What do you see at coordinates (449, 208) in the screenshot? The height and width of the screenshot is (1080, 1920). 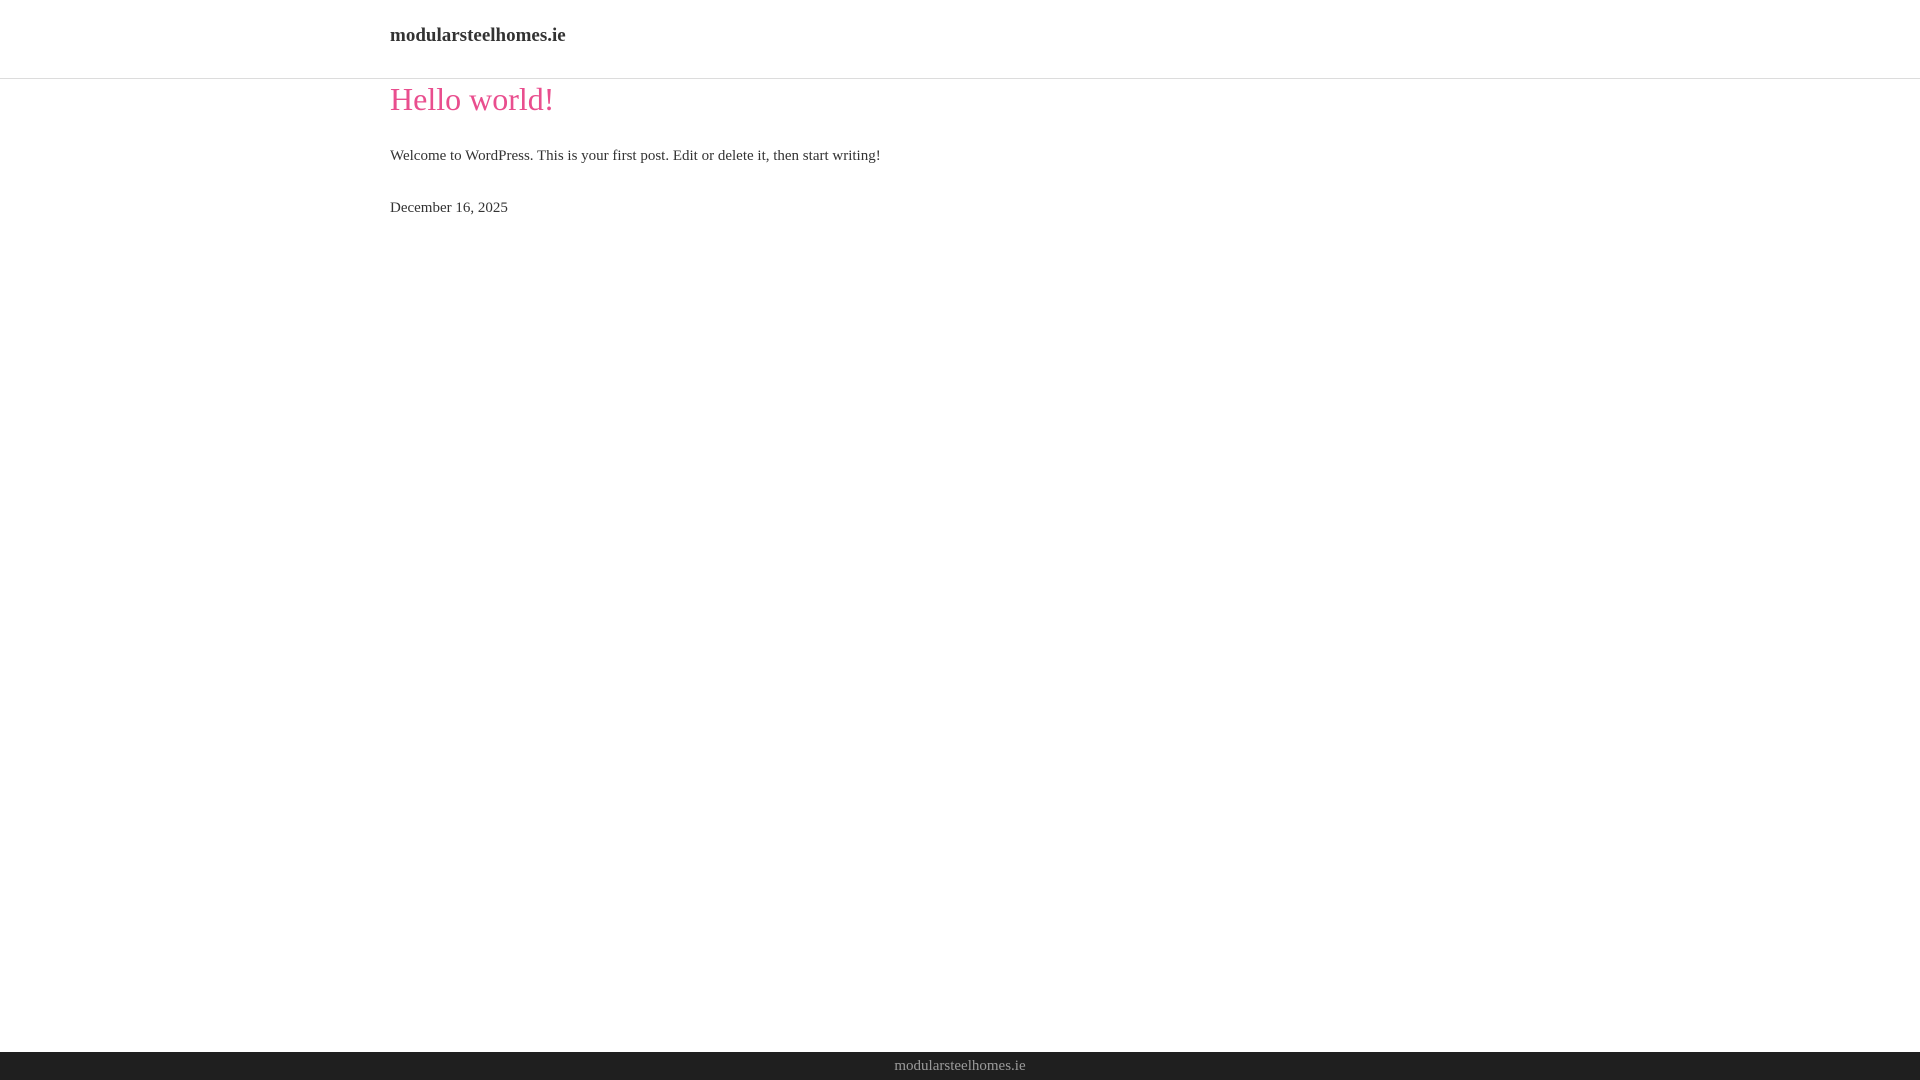 I see `post-date: December 16, 2025` at bounding box center [449, 208].